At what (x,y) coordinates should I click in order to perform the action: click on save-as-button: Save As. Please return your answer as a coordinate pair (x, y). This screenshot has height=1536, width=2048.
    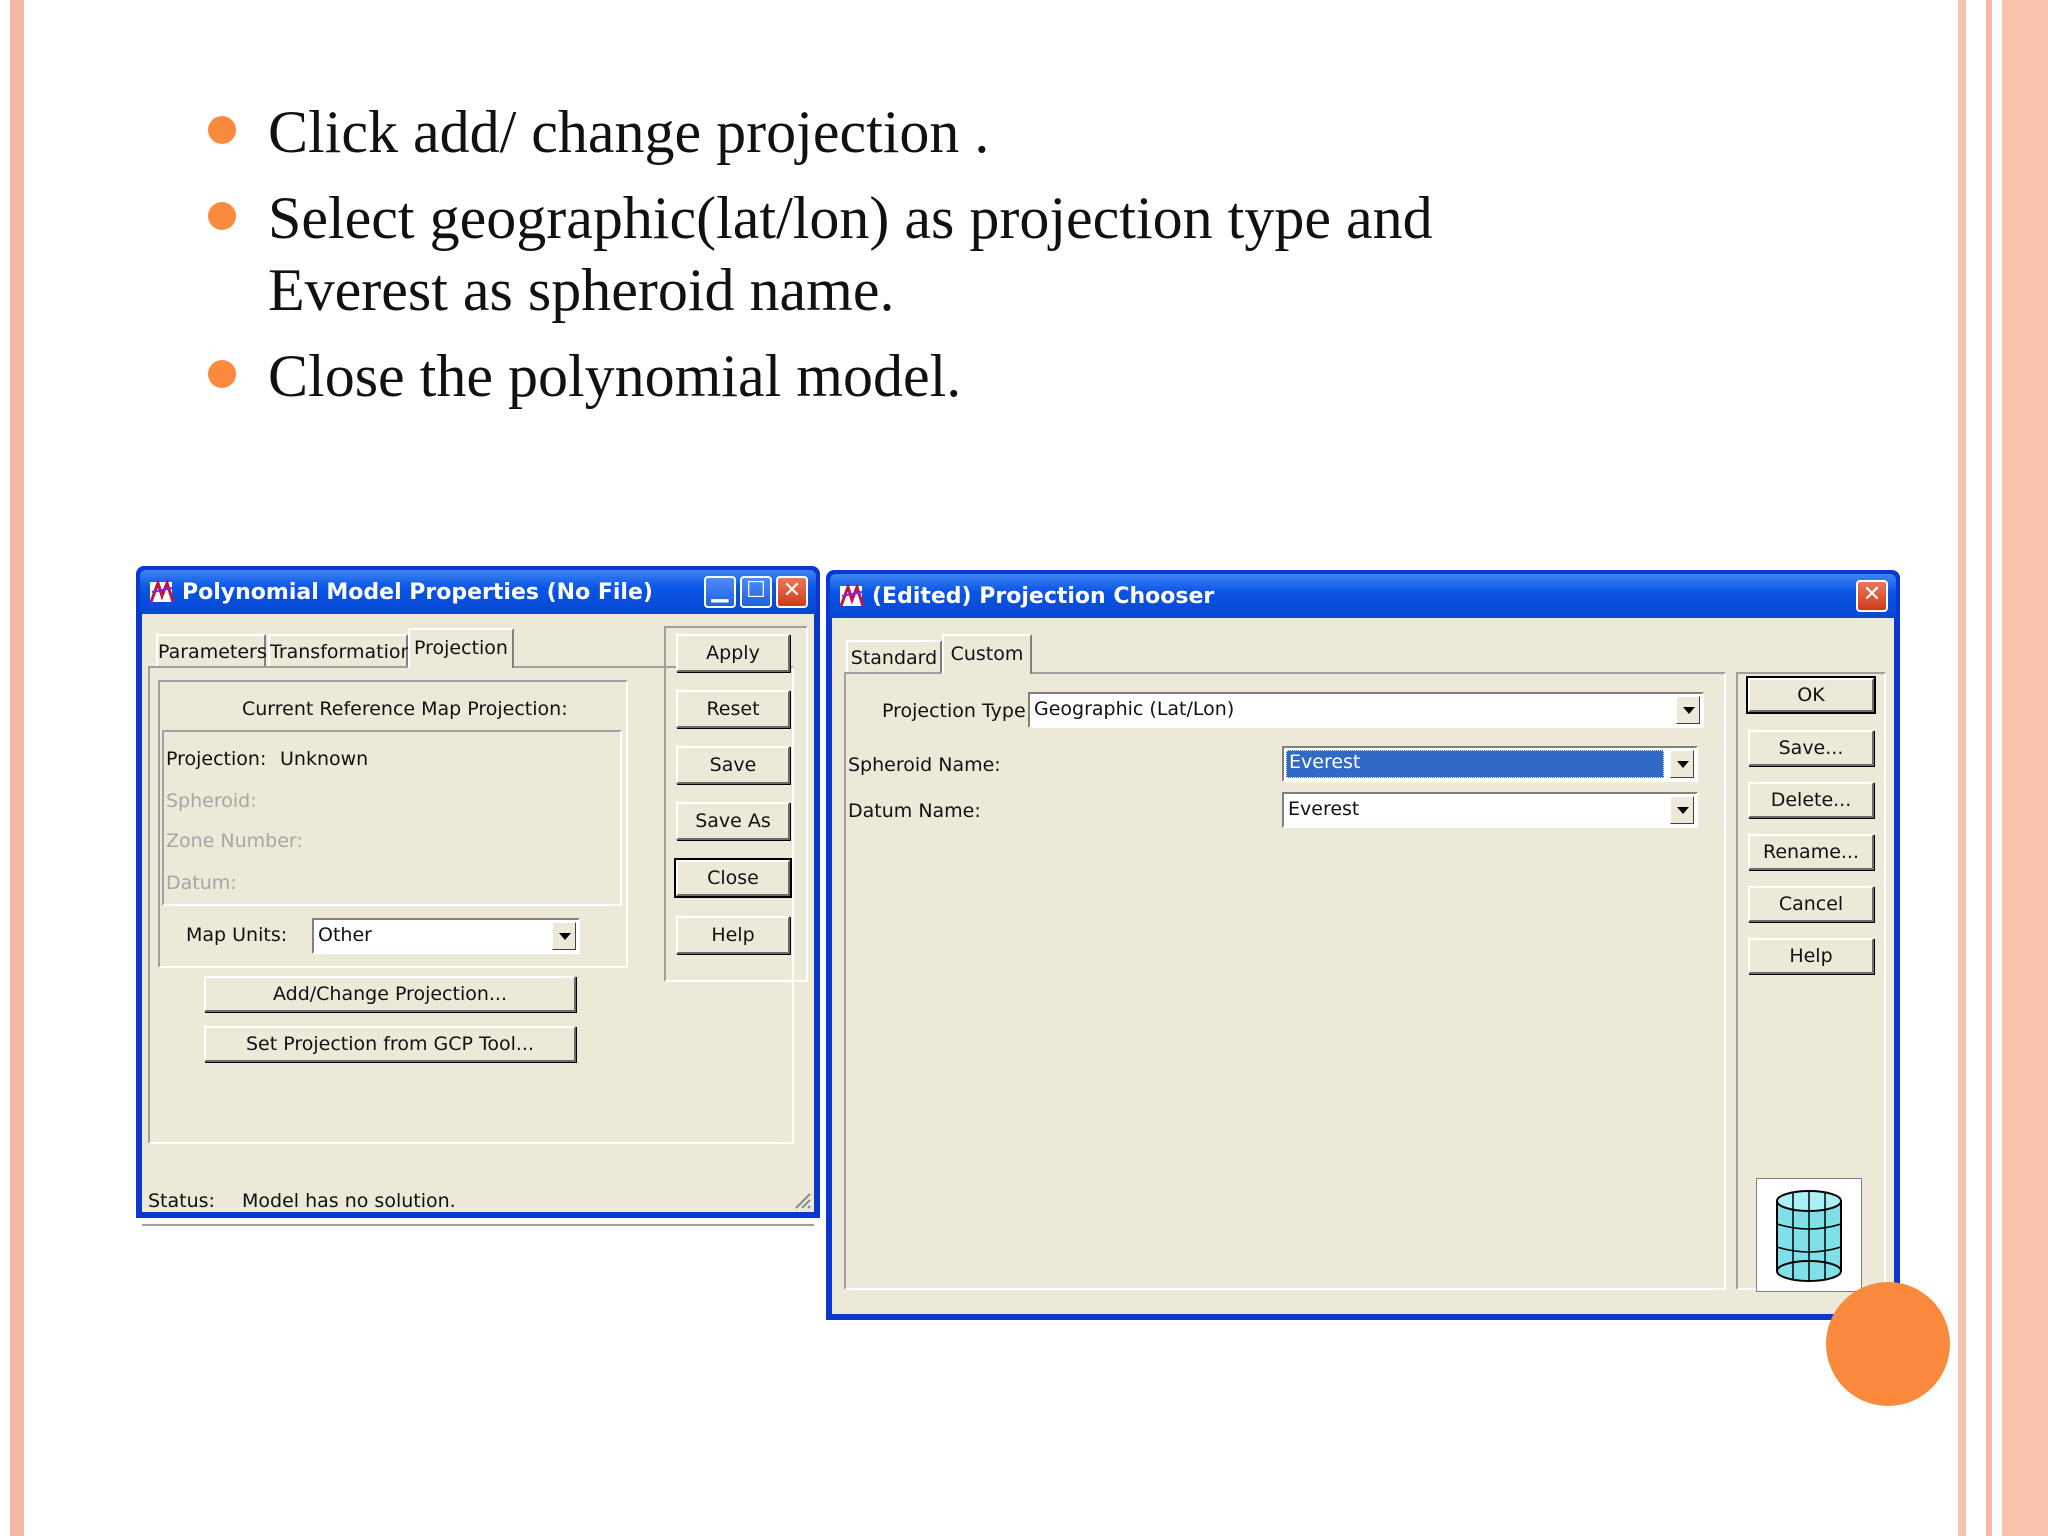
    Looking at the image, I should click on (733, 821).